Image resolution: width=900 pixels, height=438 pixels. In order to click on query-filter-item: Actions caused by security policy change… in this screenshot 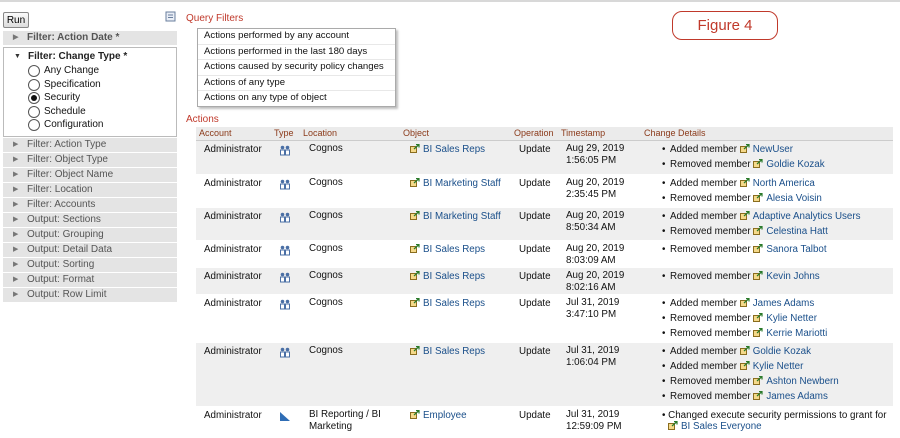, I will do `click(296, 68)`.